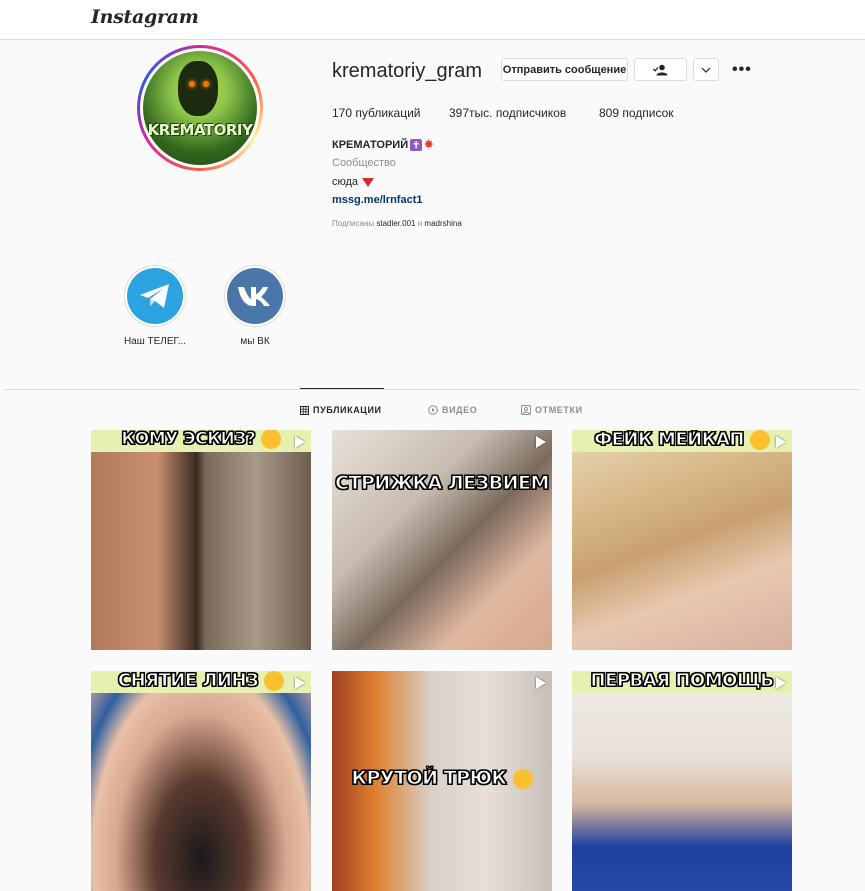  I want to click on collision-emoji-icon: ✸, so click(429, 145).